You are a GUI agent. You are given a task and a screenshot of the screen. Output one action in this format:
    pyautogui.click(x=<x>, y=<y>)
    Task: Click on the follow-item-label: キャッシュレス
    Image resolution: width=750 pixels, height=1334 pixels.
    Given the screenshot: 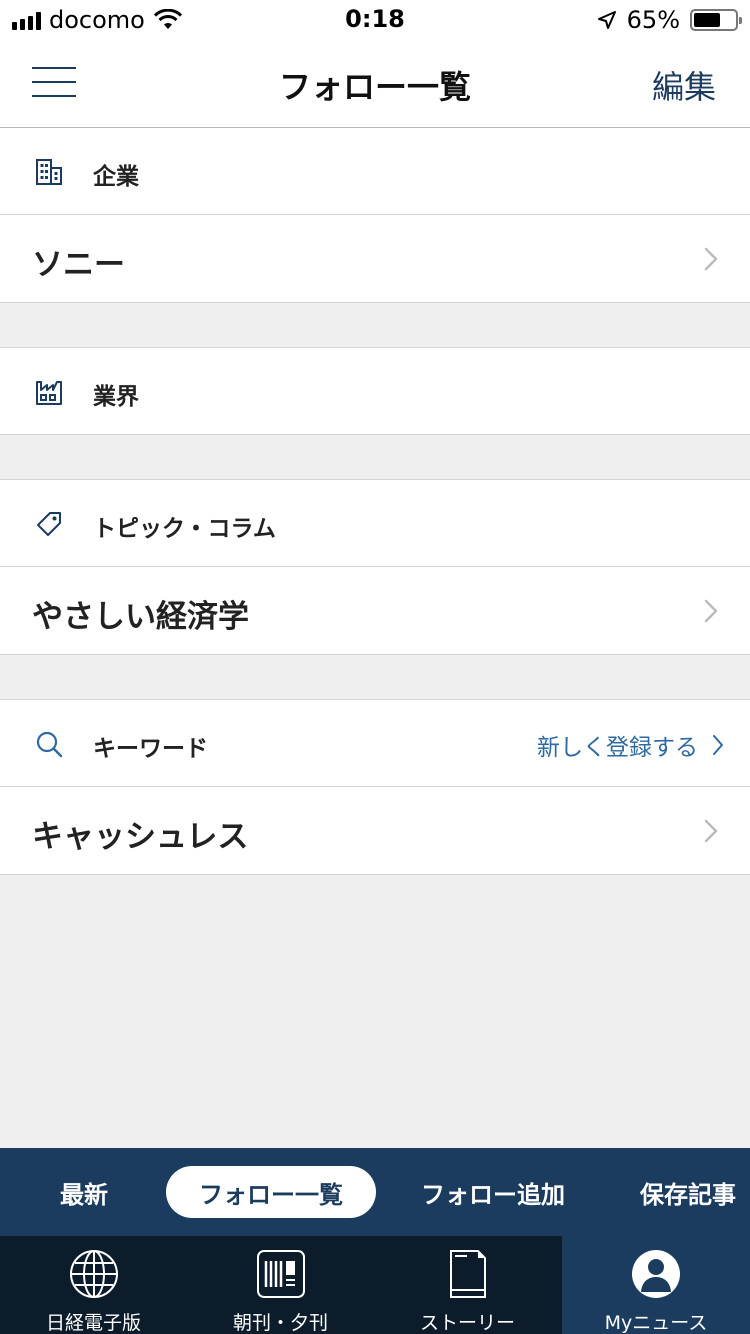 What is the action you would take?
    pyautogui.click(x=140, y=837)
    